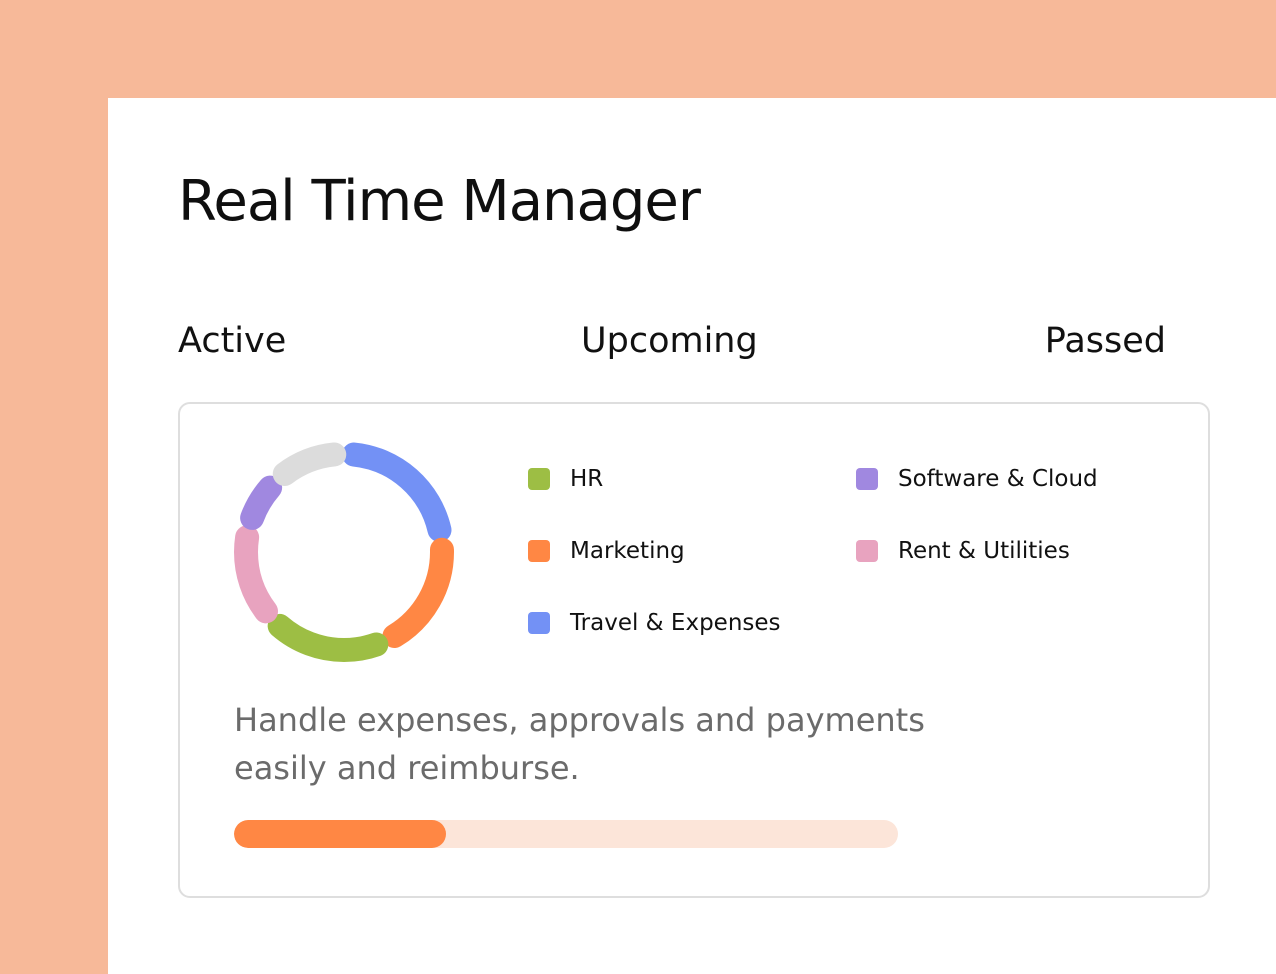  I want to click on legend-swatch-rent-utilities, so click(867, 551).